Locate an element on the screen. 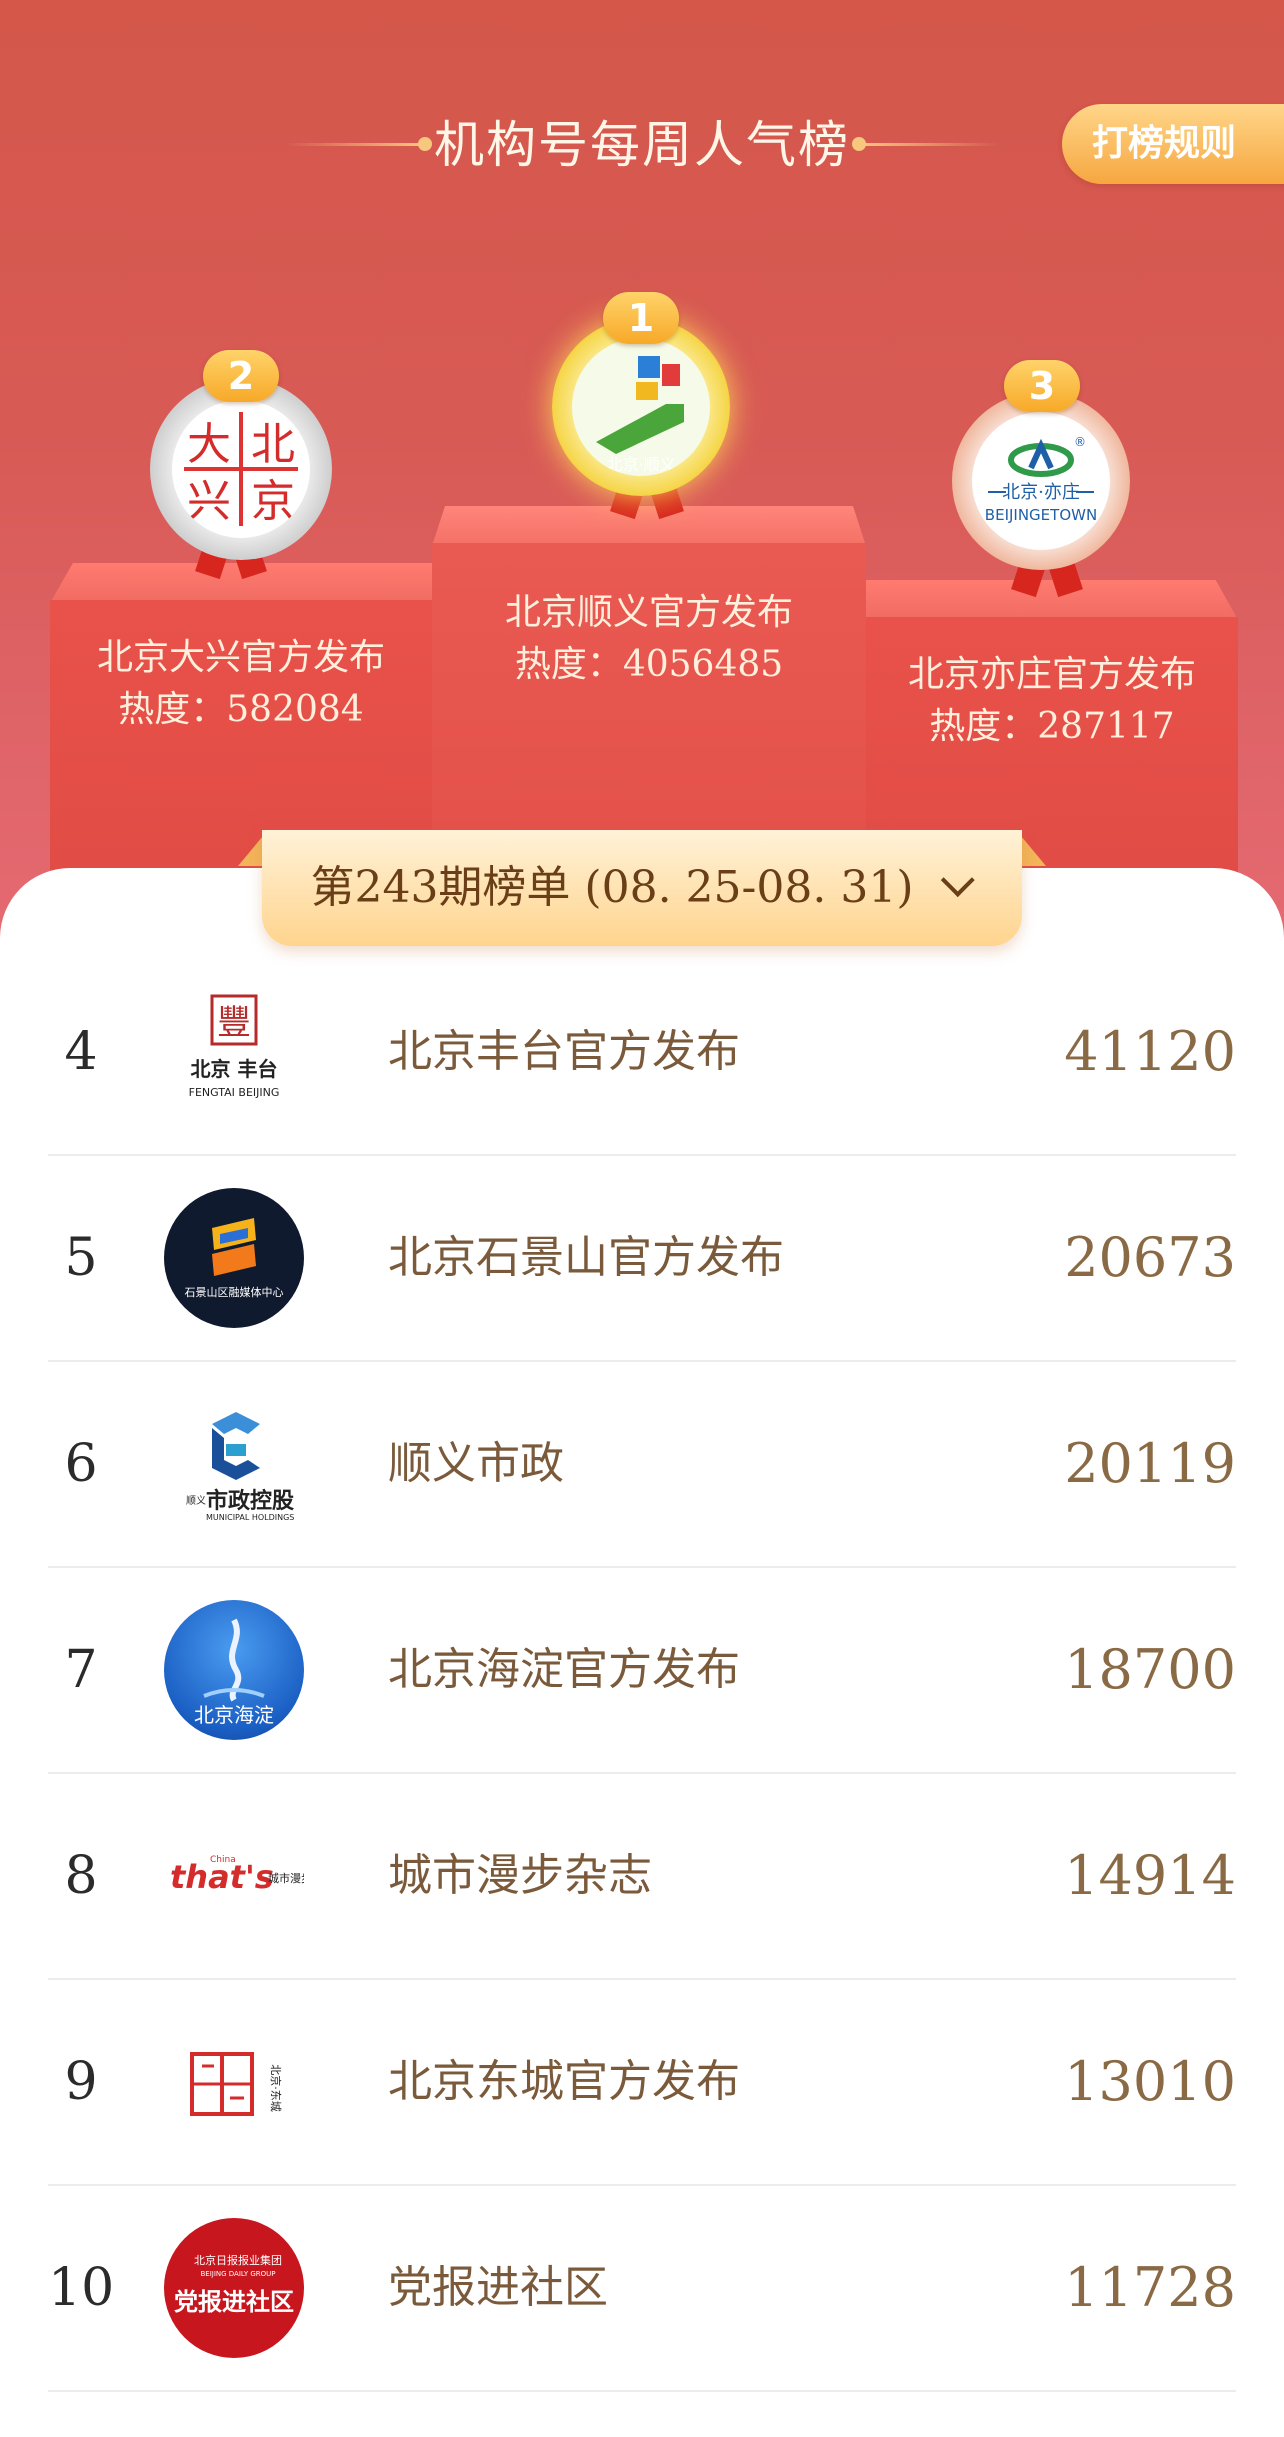  svg-text: FENGTAI BEIJING is located at coordinates (234, 1092).